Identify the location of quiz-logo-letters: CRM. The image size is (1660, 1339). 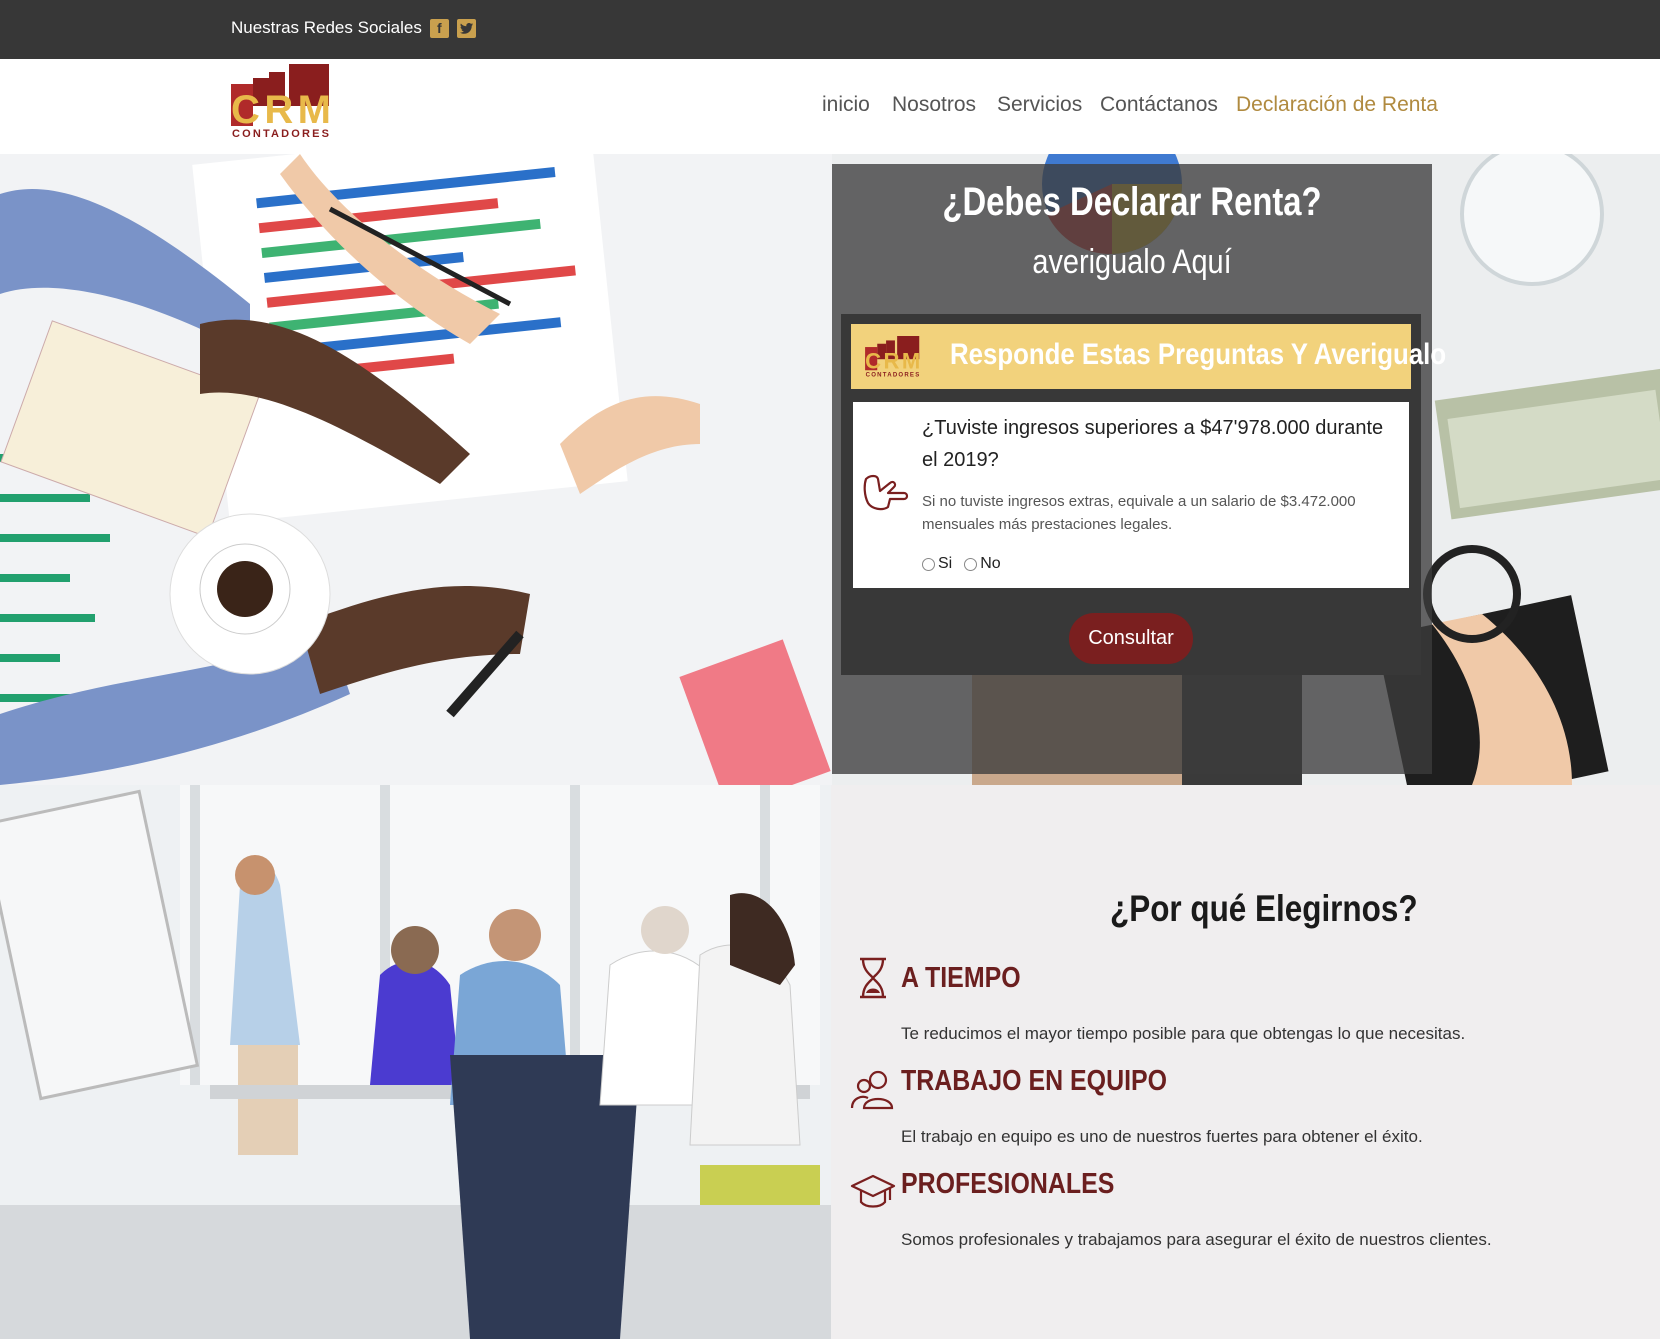
(892, 361).